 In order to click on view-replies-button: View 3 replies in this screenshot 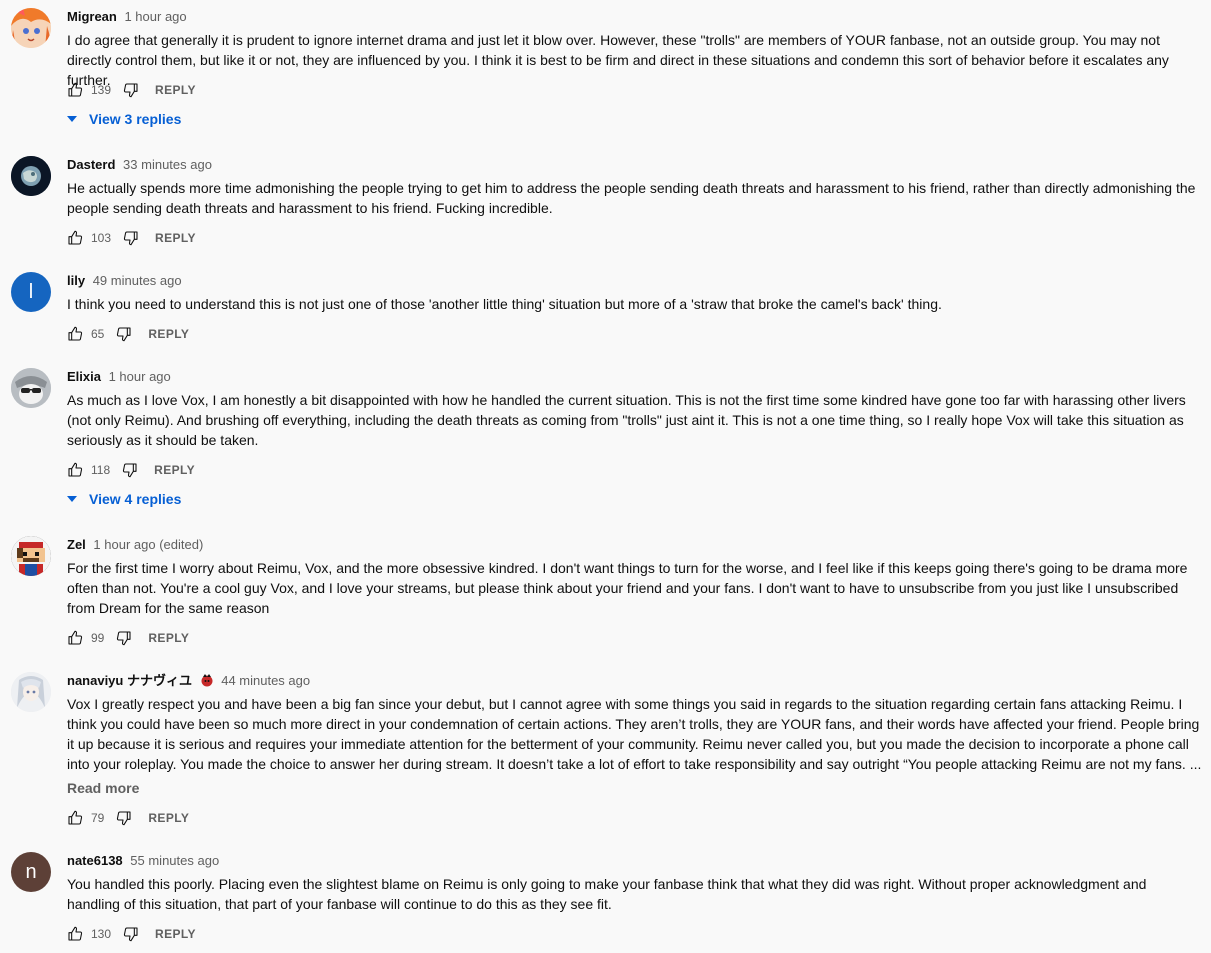, I will do `click(124, 119)`.